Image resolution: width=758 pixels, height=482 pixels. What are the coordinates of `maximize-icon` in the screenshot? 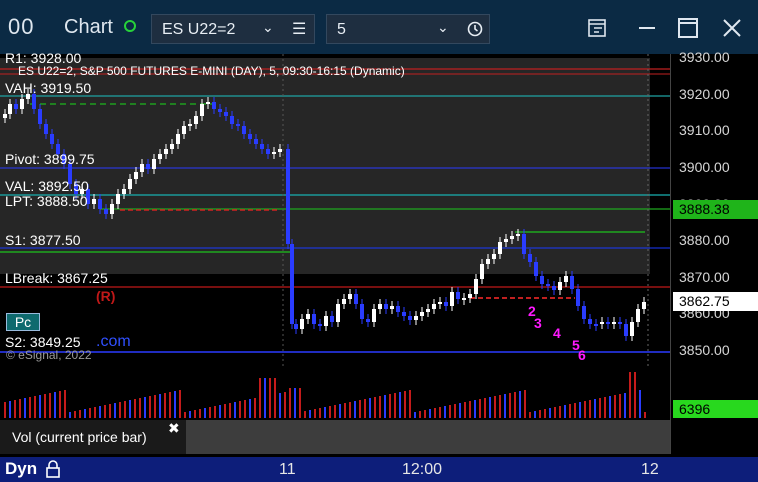 It's located at (688, 28).